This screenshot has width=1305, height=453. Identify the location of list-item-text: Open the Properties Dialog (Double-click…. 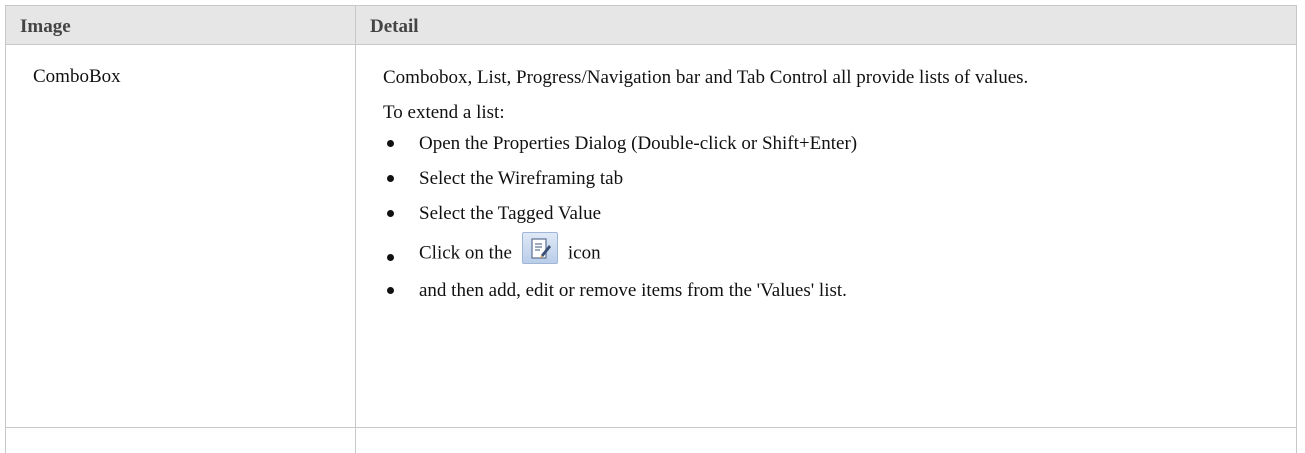
(638, 143).